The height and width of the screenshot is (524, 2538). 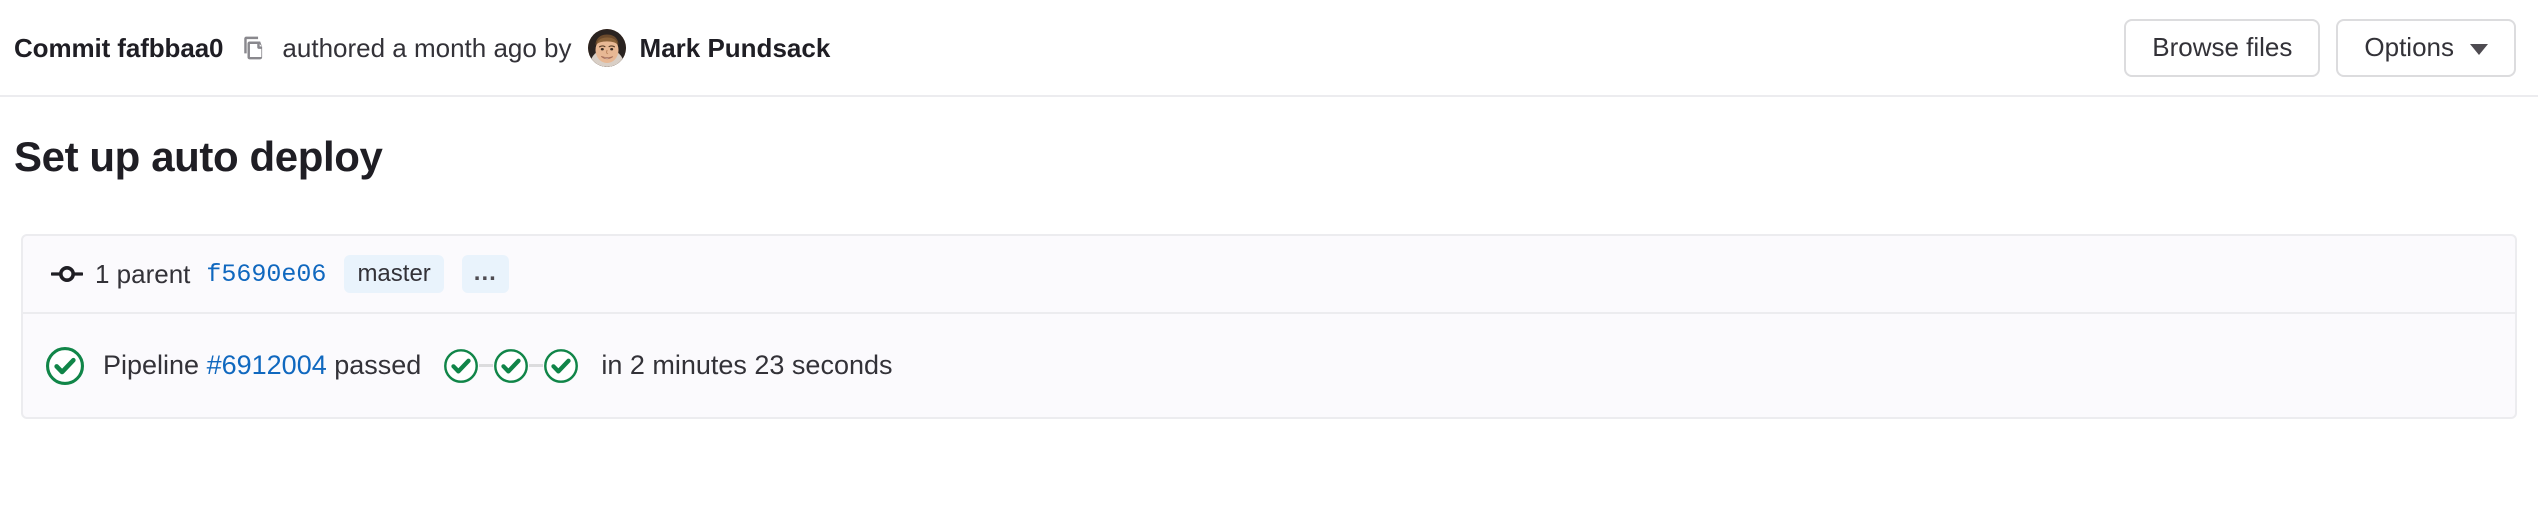 I want to click on page-title: Set up auto deploy, so click(x=198, y=156).